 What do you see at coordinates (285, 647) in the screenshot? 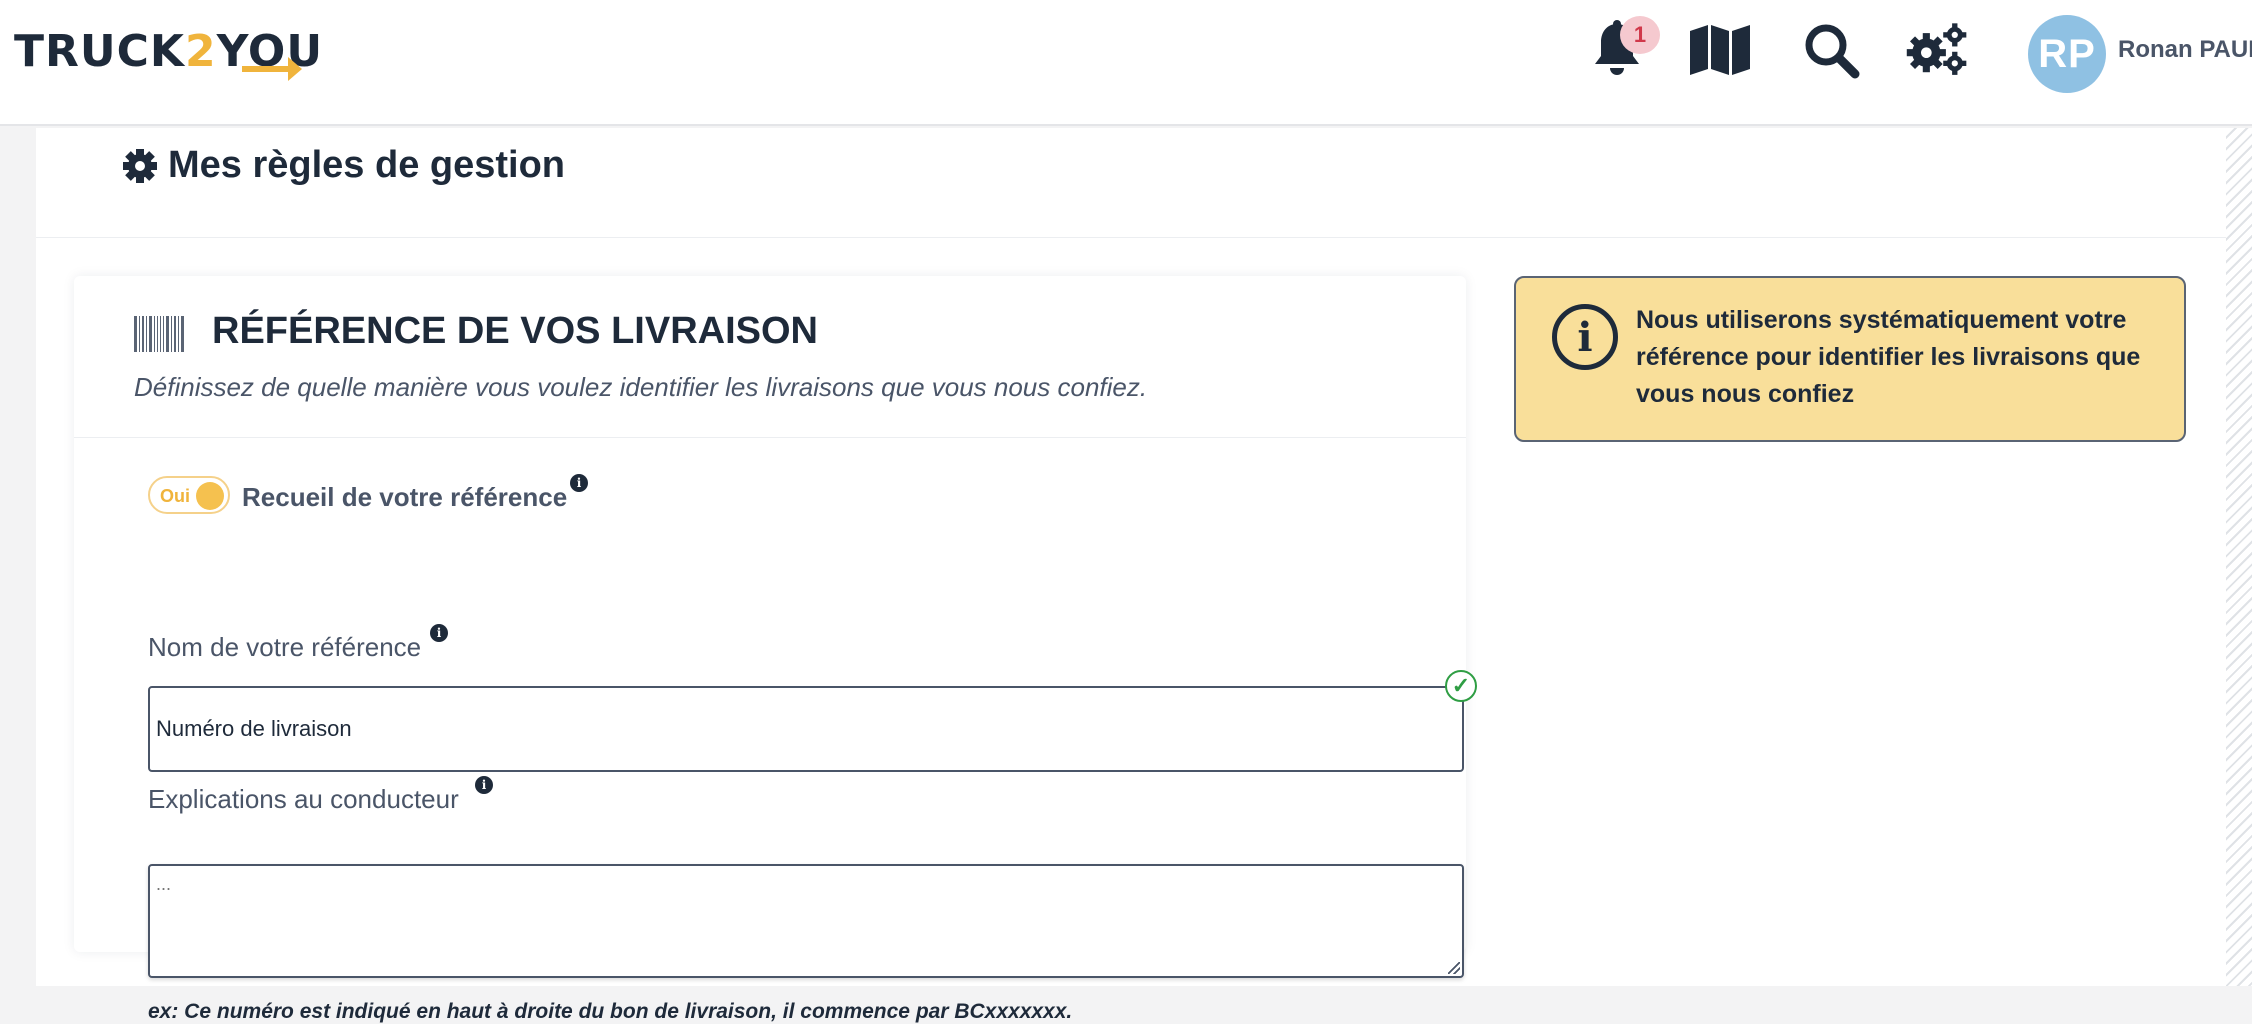
I see `reference-name-label: Nom de votre référence` at bounding box center [285, 647].